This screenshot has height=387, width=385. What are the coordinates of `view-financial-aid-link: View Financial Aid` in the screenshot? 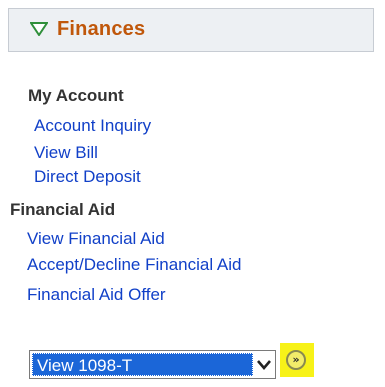 It's located at (96, 239).